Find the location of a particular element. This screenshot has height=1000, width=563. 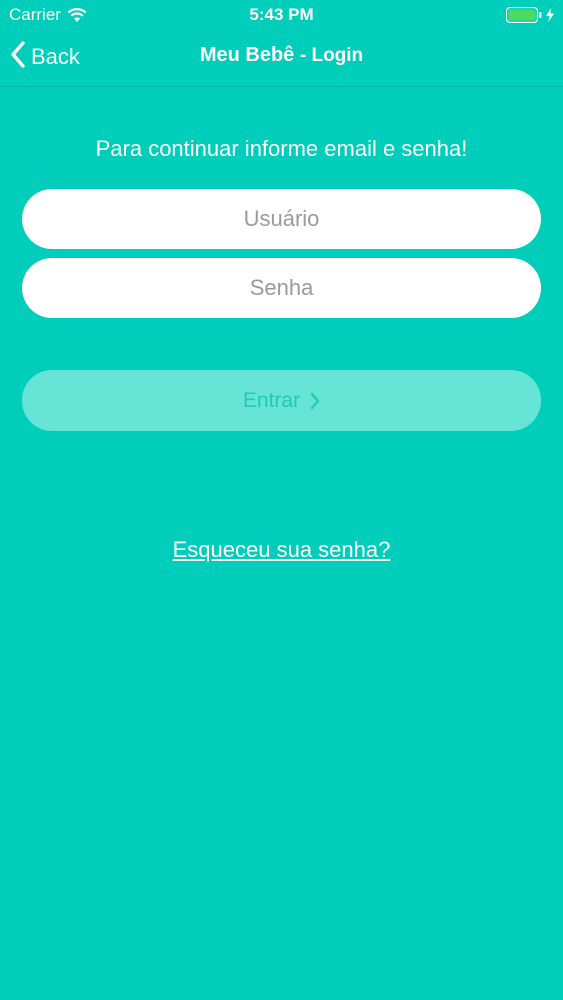

login-instruction: Para continuar informe email e senha! is located at coordinates (281, 148).